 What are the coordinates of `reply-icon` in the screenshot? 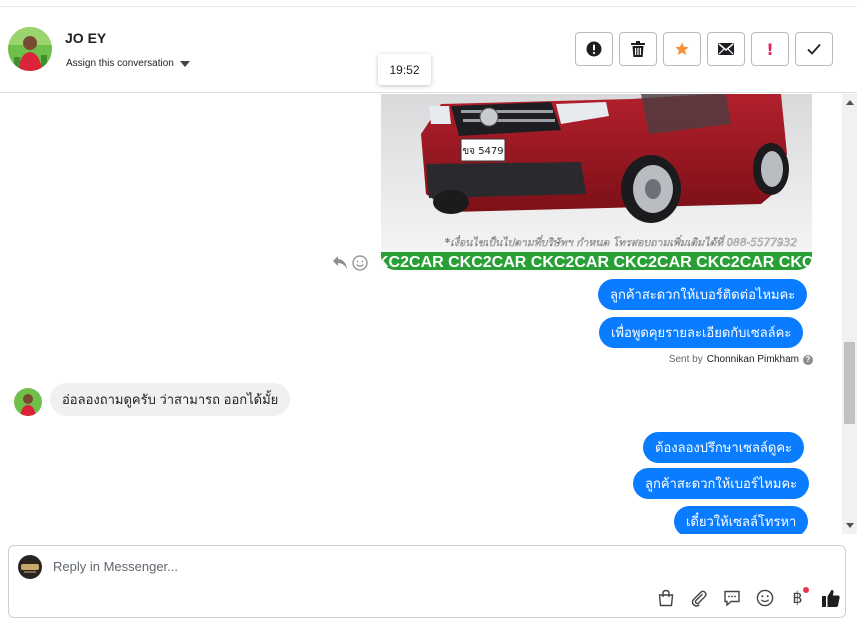 It's located at (340, 265).